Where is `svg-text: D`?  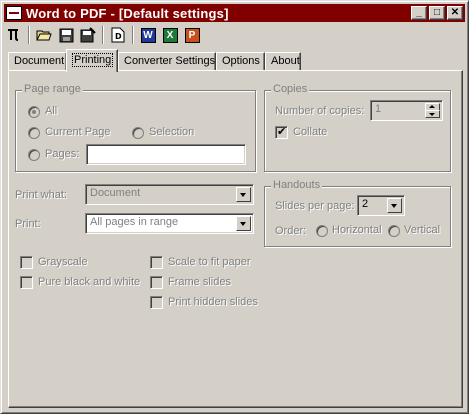 svg-text: D is located at coordinates (118, 36).